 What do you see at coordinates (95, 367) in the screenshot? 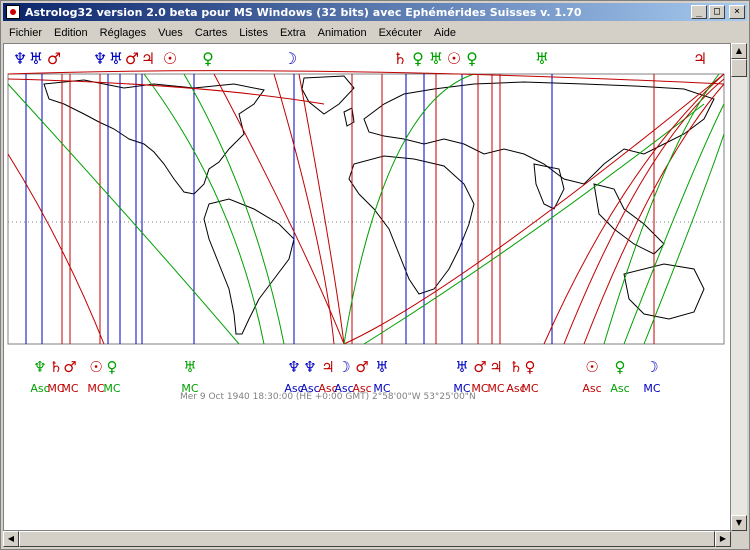
I see `bottom-glyph-3: ☉` at bounding box center [95, 367].